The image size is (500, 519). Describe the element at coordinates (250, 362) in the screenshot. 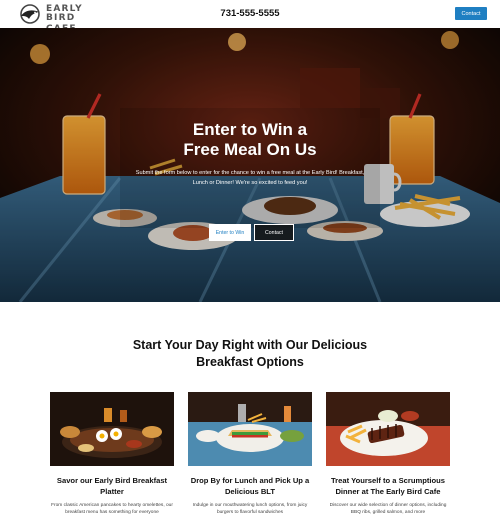

I see `section-title-line2: Breakfast Options` at that location.